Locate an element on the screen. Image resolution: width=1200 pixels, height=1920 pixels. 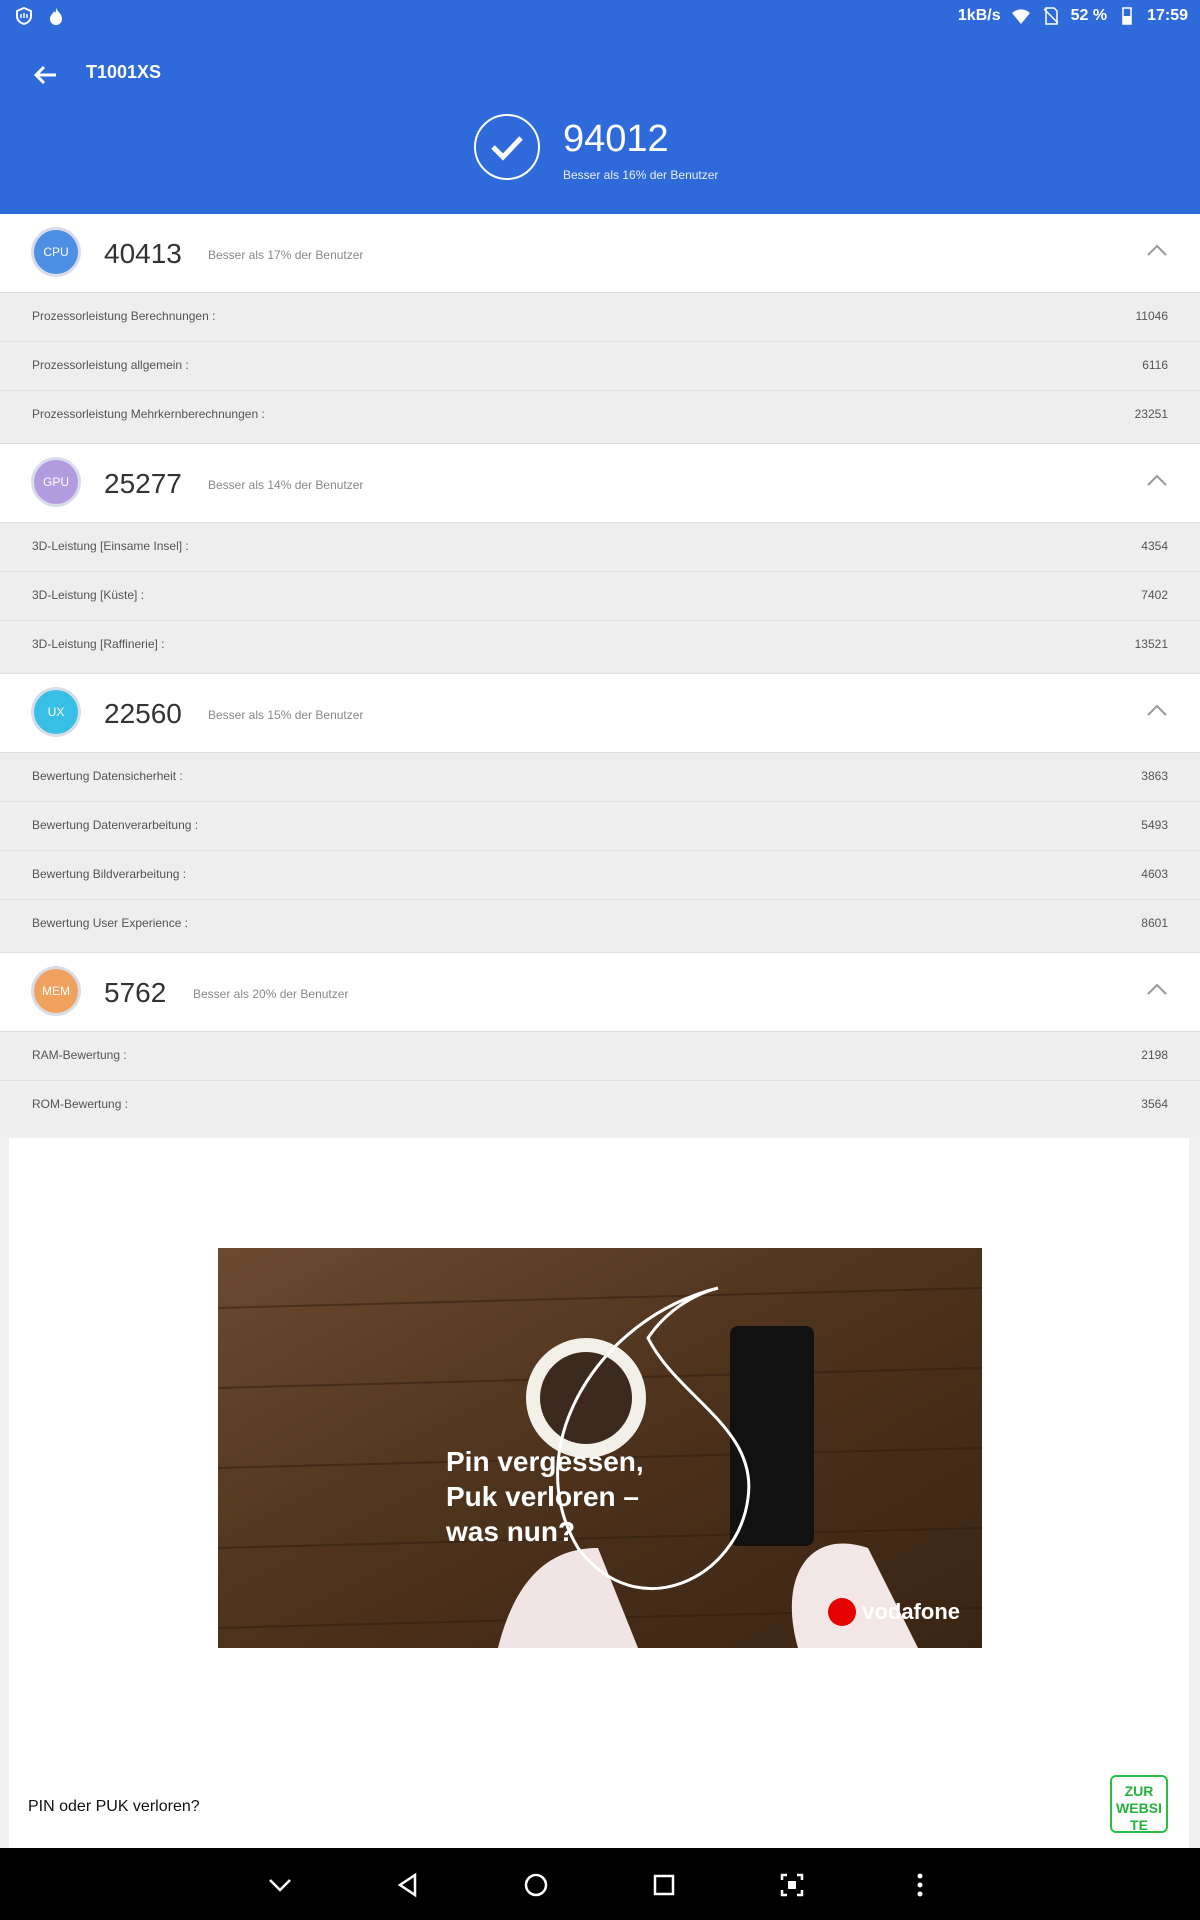
no-sim-icon is located at coordinates (1051, 16).